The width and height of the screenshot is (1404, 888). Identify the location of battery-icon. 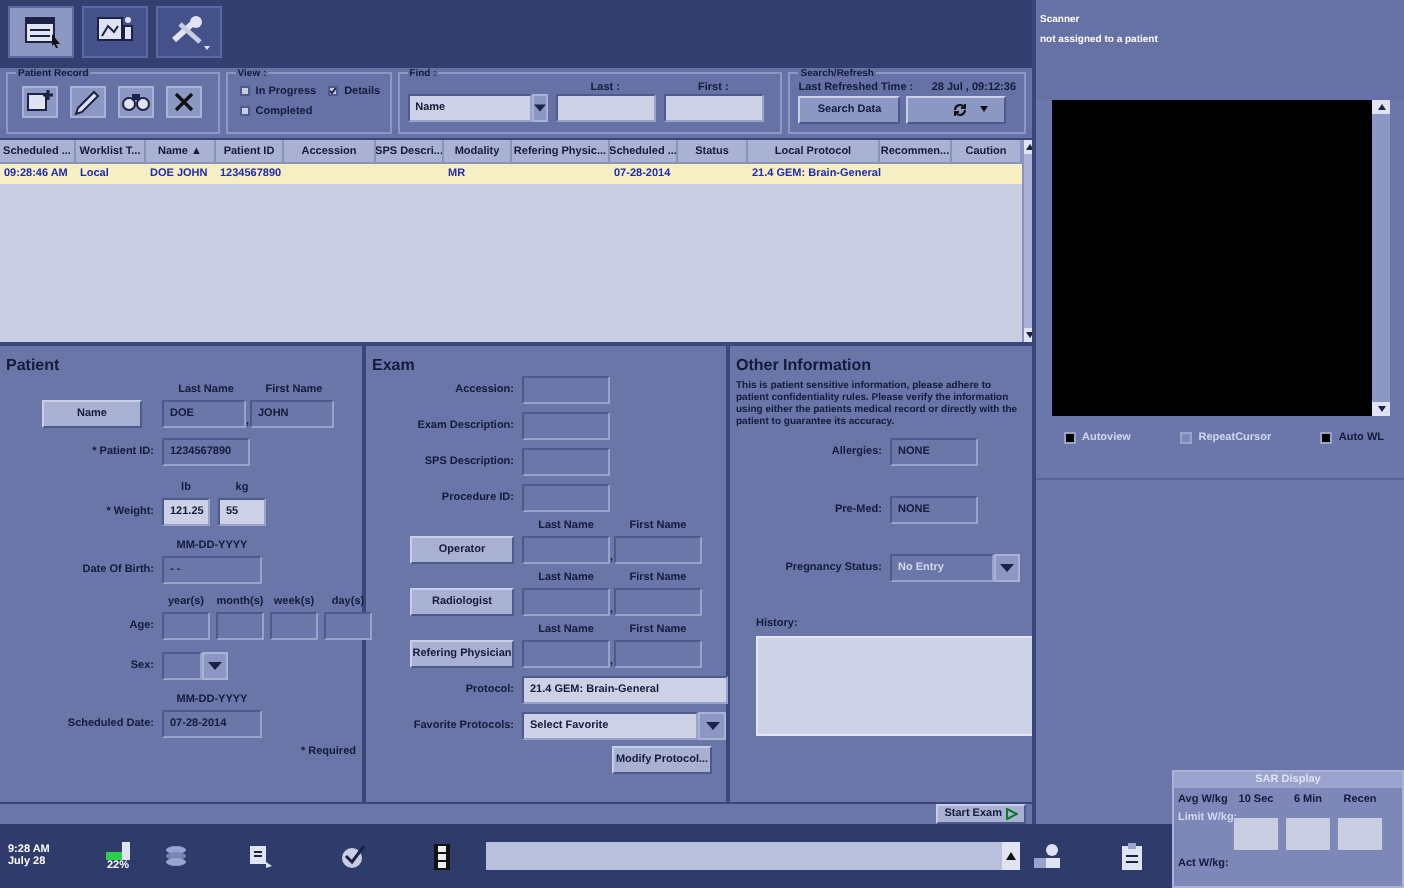
(118, 850).